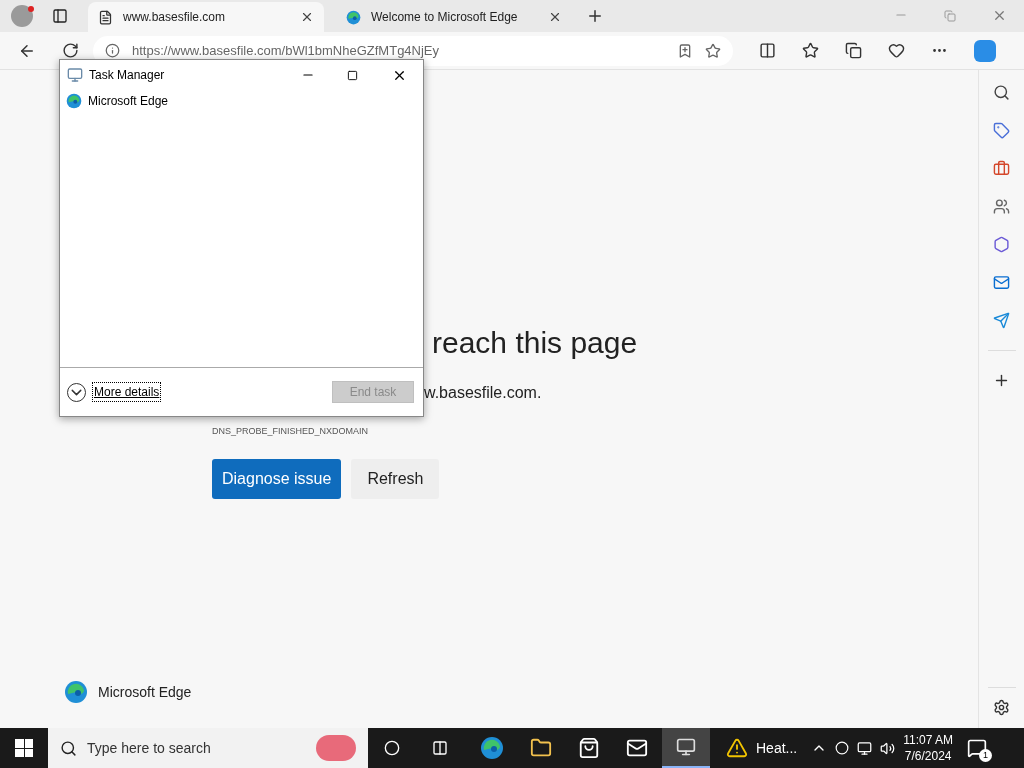 The image size is (1024, 768). I want to click on search-placeholder: Type here to search, so click(149, 748).